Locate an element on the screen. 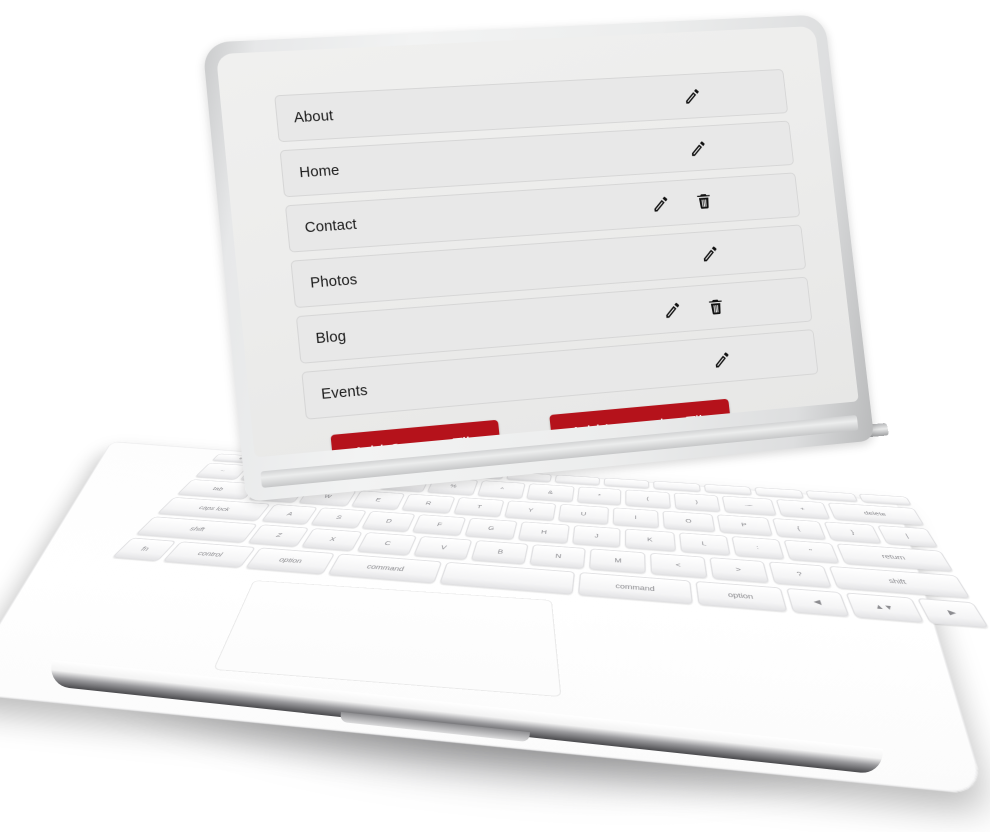  tile-label: Home is located at coordinates (319, 171).